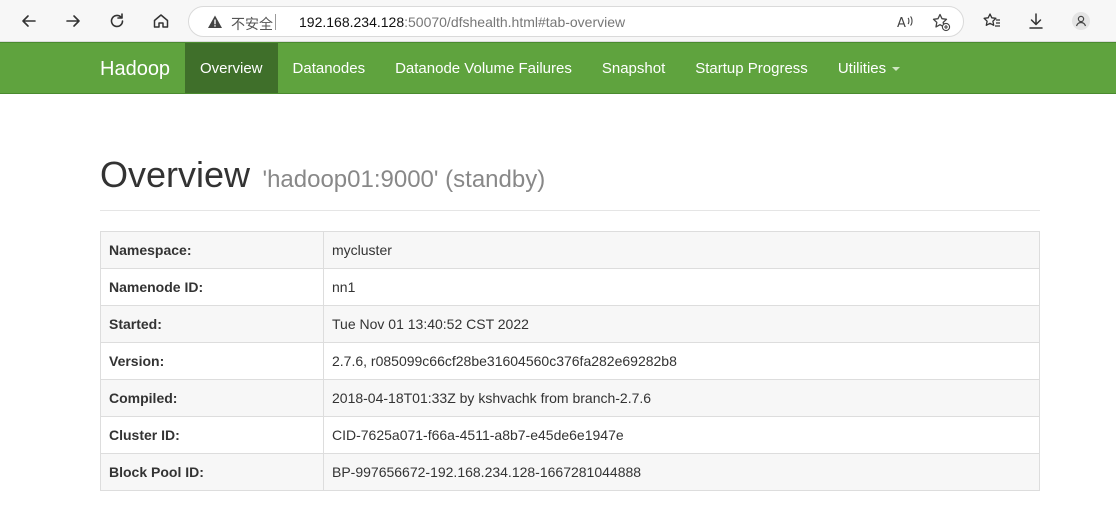  Describe the element at coordinates (941, 22) in the screenshot. I see `add-favorite-icon` at that location.